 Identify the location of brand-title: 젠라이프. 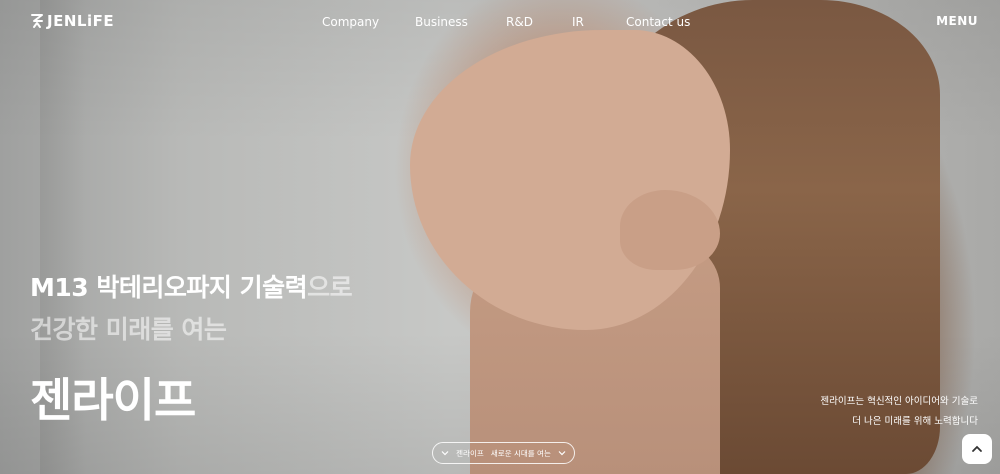
(113, 400).